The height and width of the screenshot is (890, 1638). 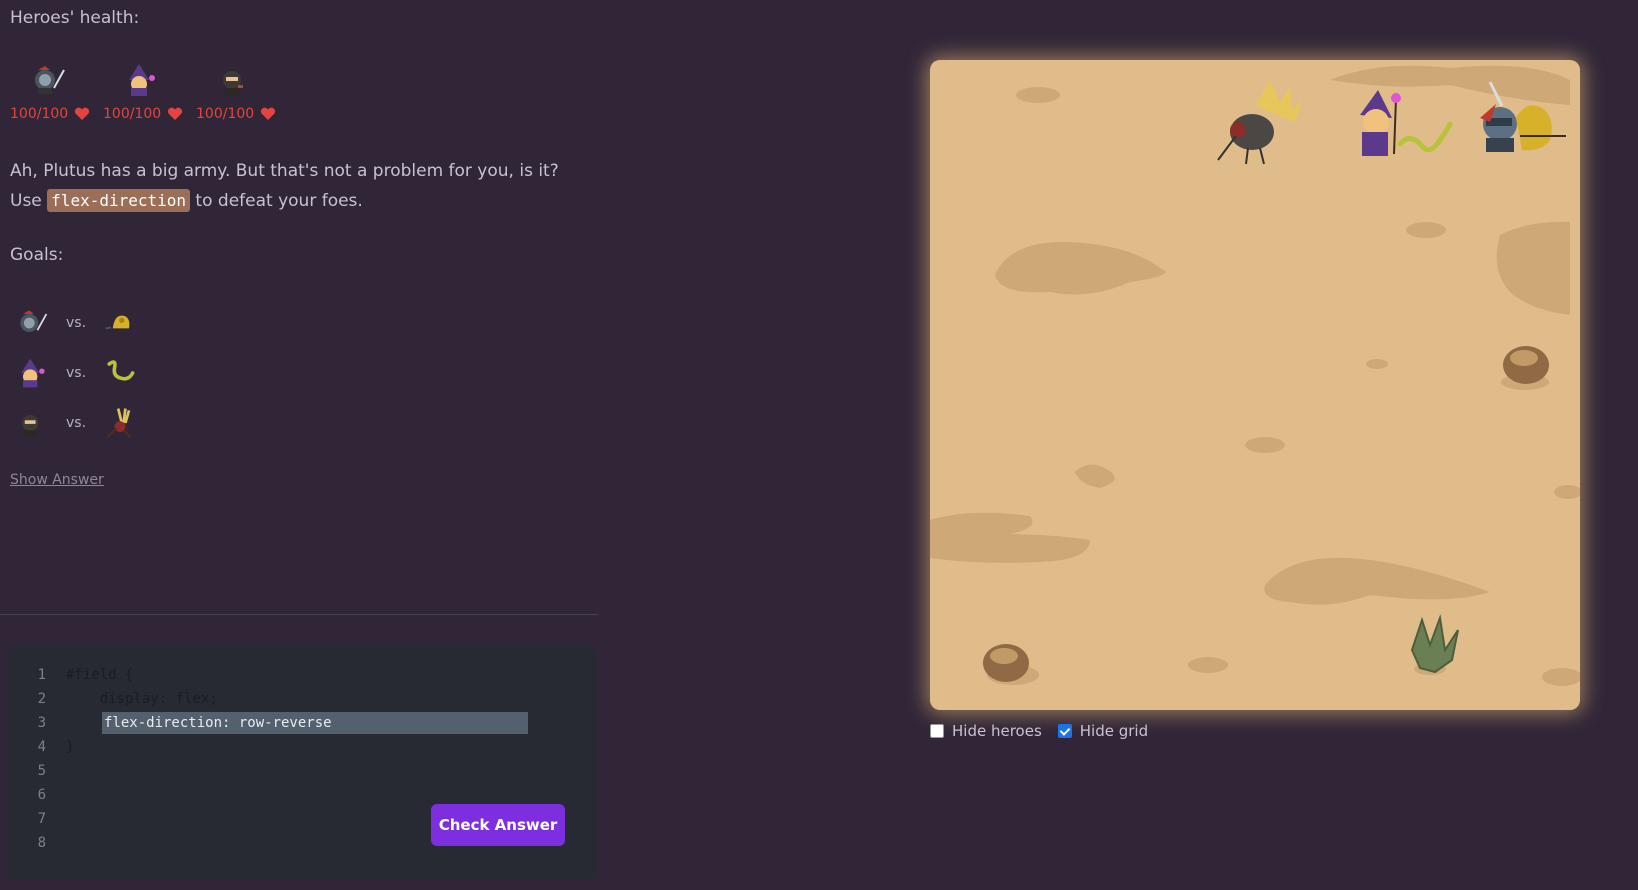 What do you see at coordinates (498, 825) in the screenshot?
I see `check-answer-button: Check Answer` at bounding box center [498, 825].